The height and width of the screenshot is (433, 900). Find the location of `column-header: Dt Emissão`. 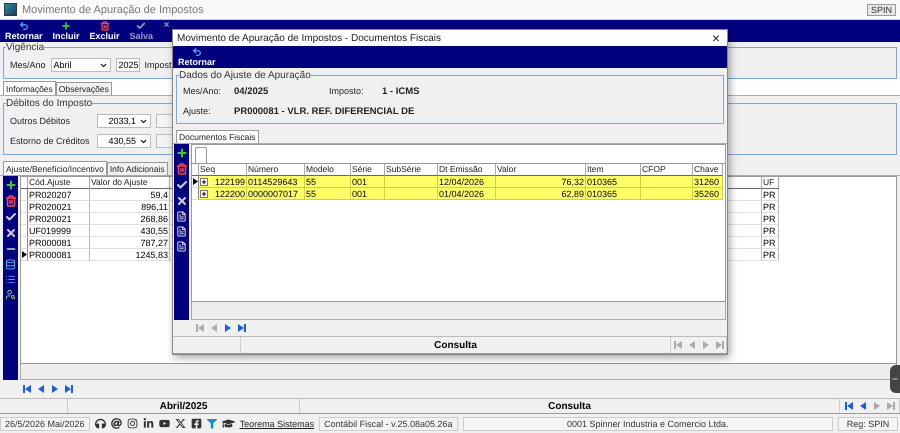

column-header: Dt Emissão is located at coordinates (467, 170).